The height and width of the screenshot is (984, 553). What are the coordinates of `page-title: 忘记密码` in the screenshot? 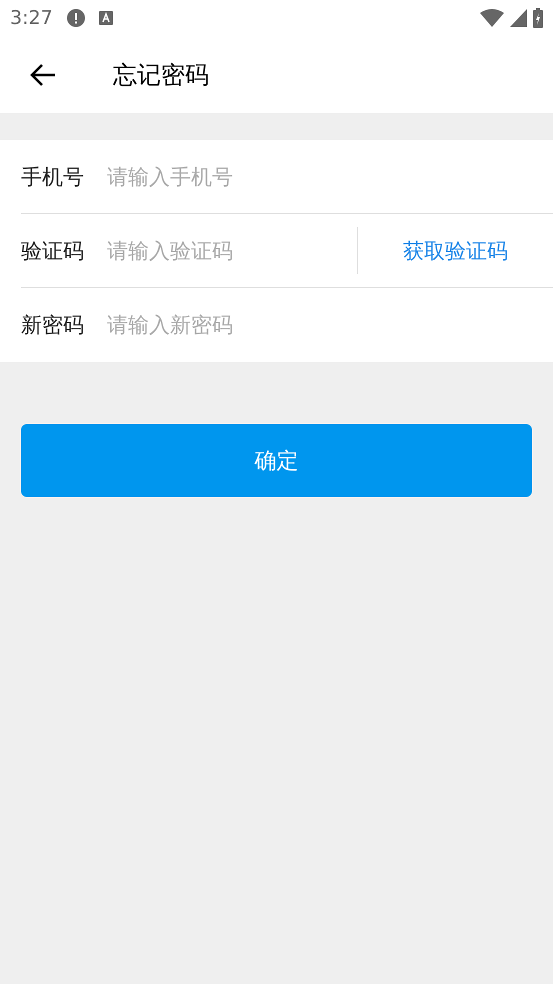 It's located at (161, 75).